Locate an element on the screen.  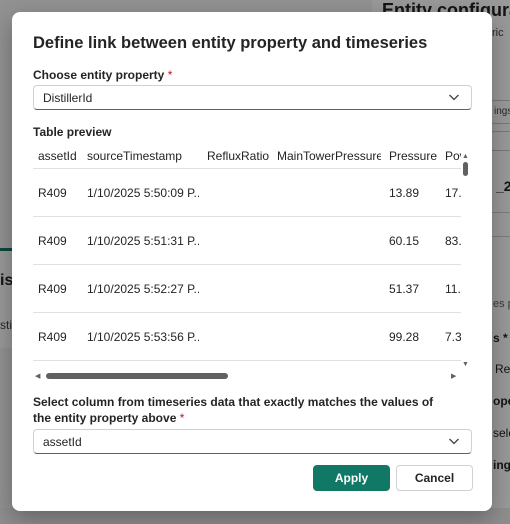
entity-property-dropdown: DistillerId is located at coordinates (252, 97).